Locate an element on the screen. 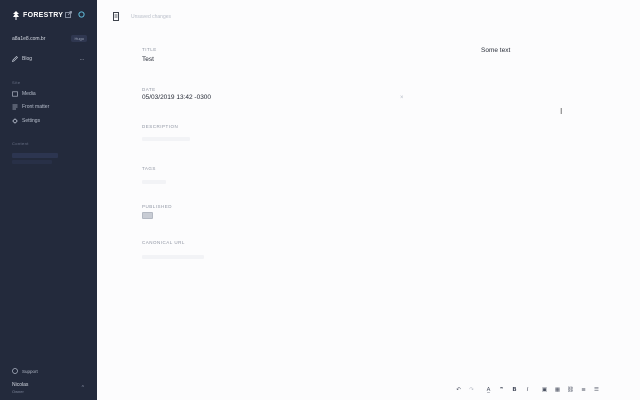  field-label-title: TITLE is located at coordinates (149, 49).